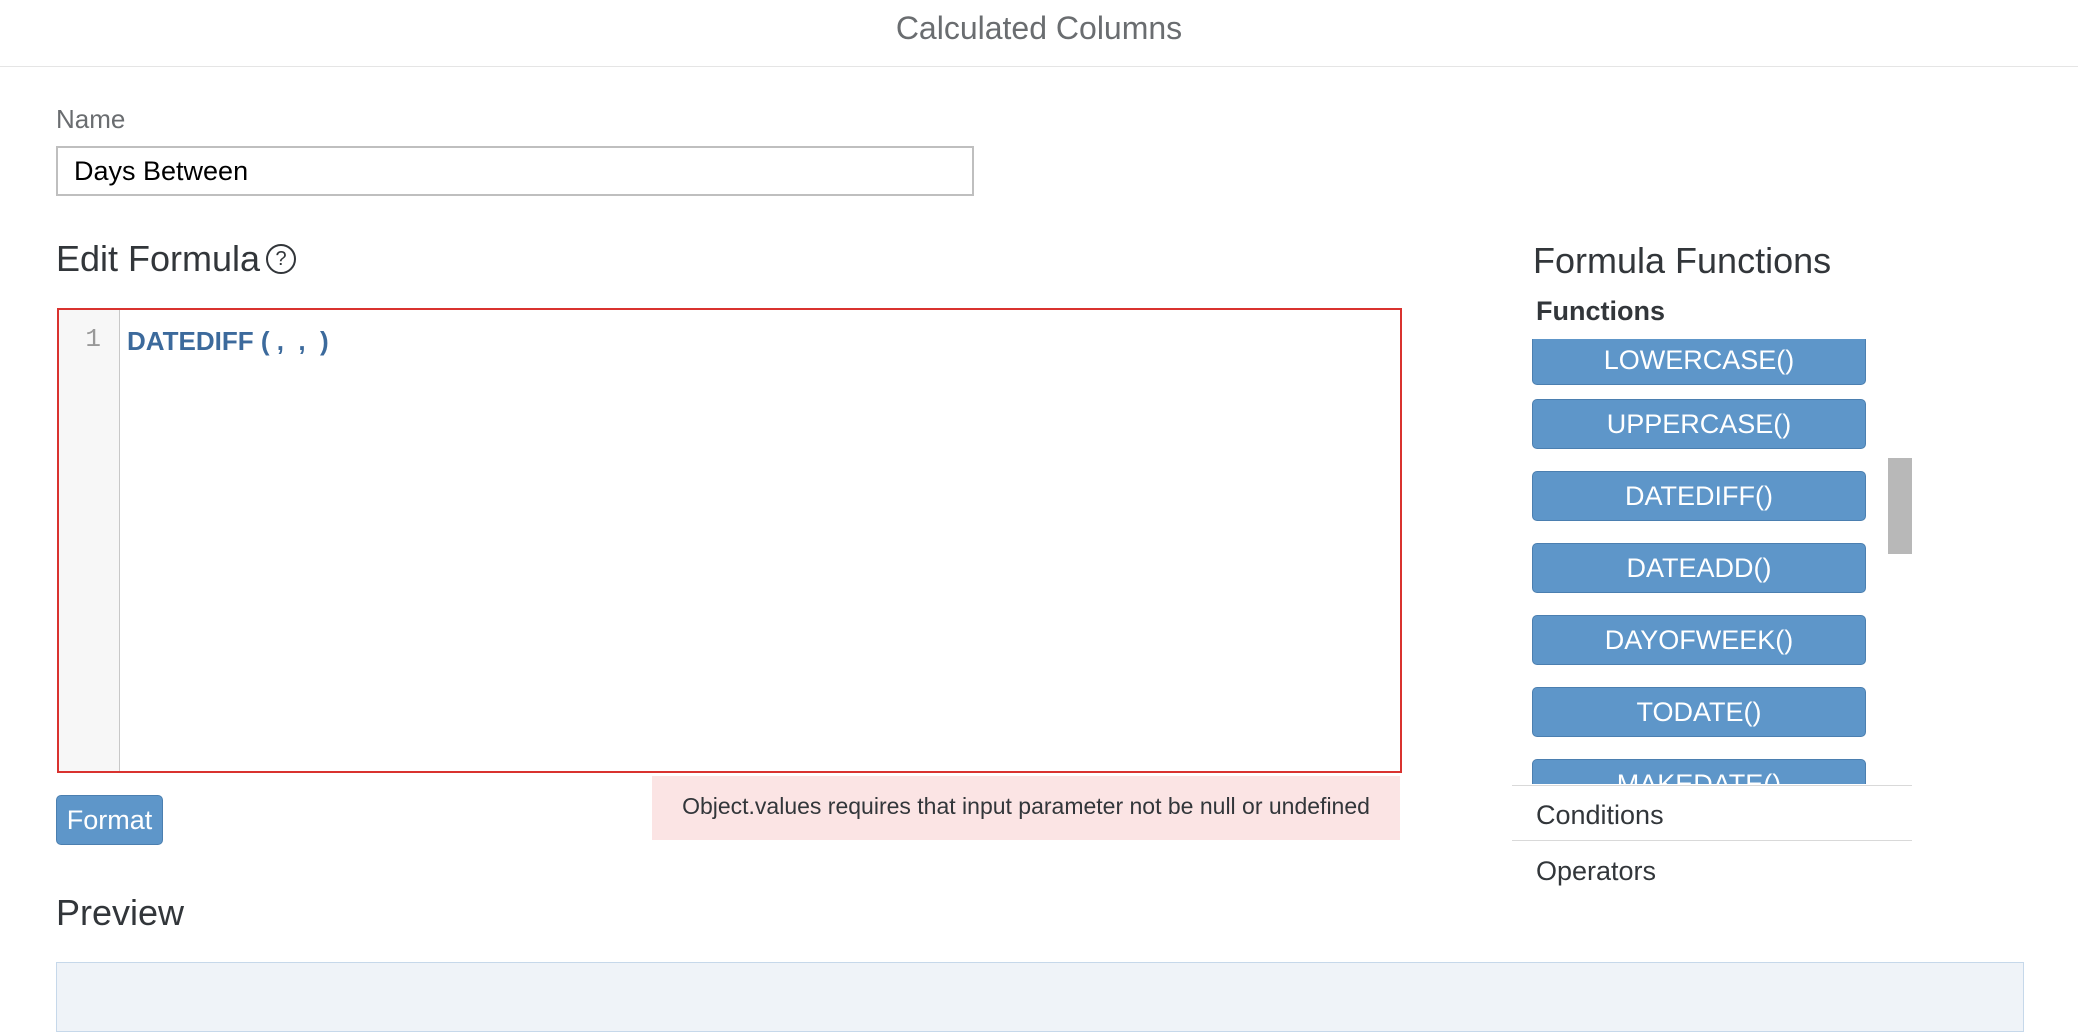  I want to click on functions-section-label: Functions, so click(1600, 311).